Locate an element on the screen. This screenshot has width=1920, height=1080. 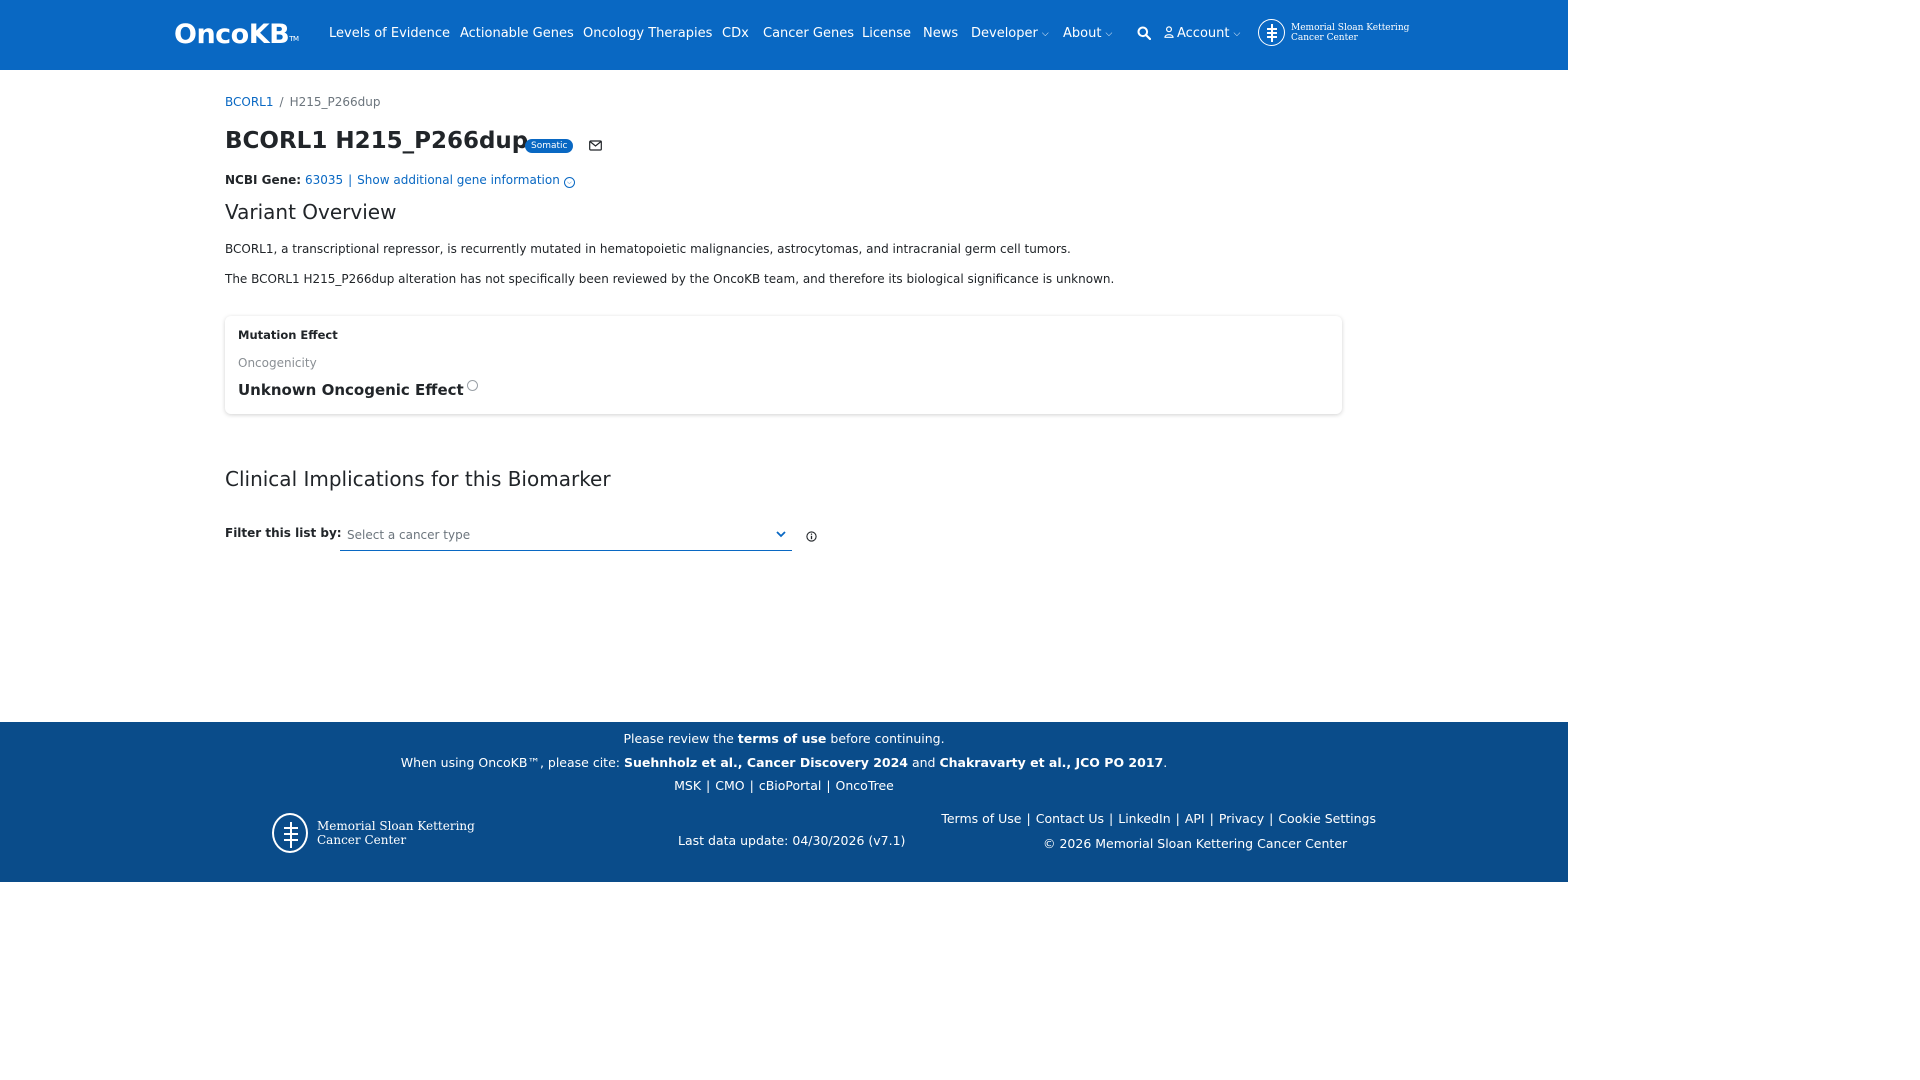
nav-about-label: About is located at coordinates (1082, 33).